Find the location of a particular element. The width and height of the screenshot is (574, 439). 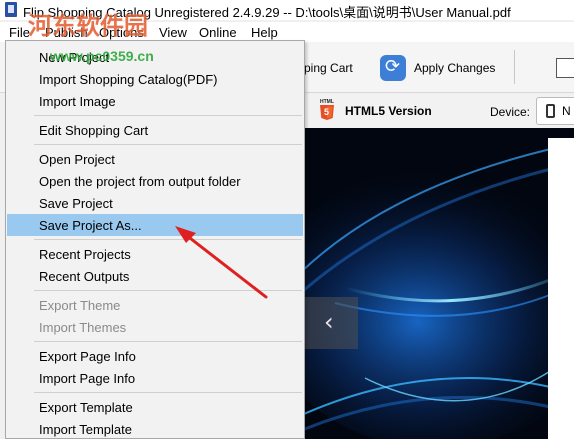

preview-header: HTML 5 HTML5 Version Device: N is located at coordinates (439, 111).